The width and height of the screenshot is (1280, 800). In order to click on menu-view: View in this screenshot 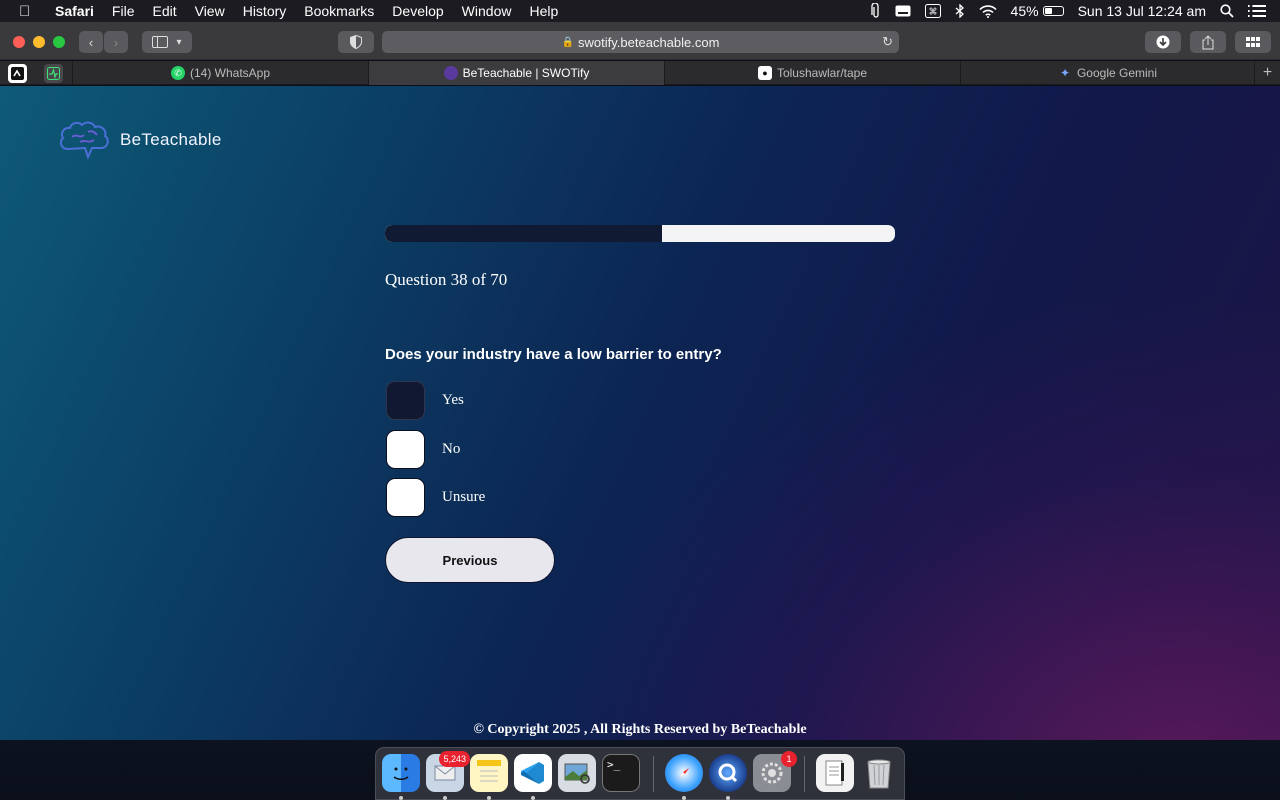, I will do `click(210, 11)`.